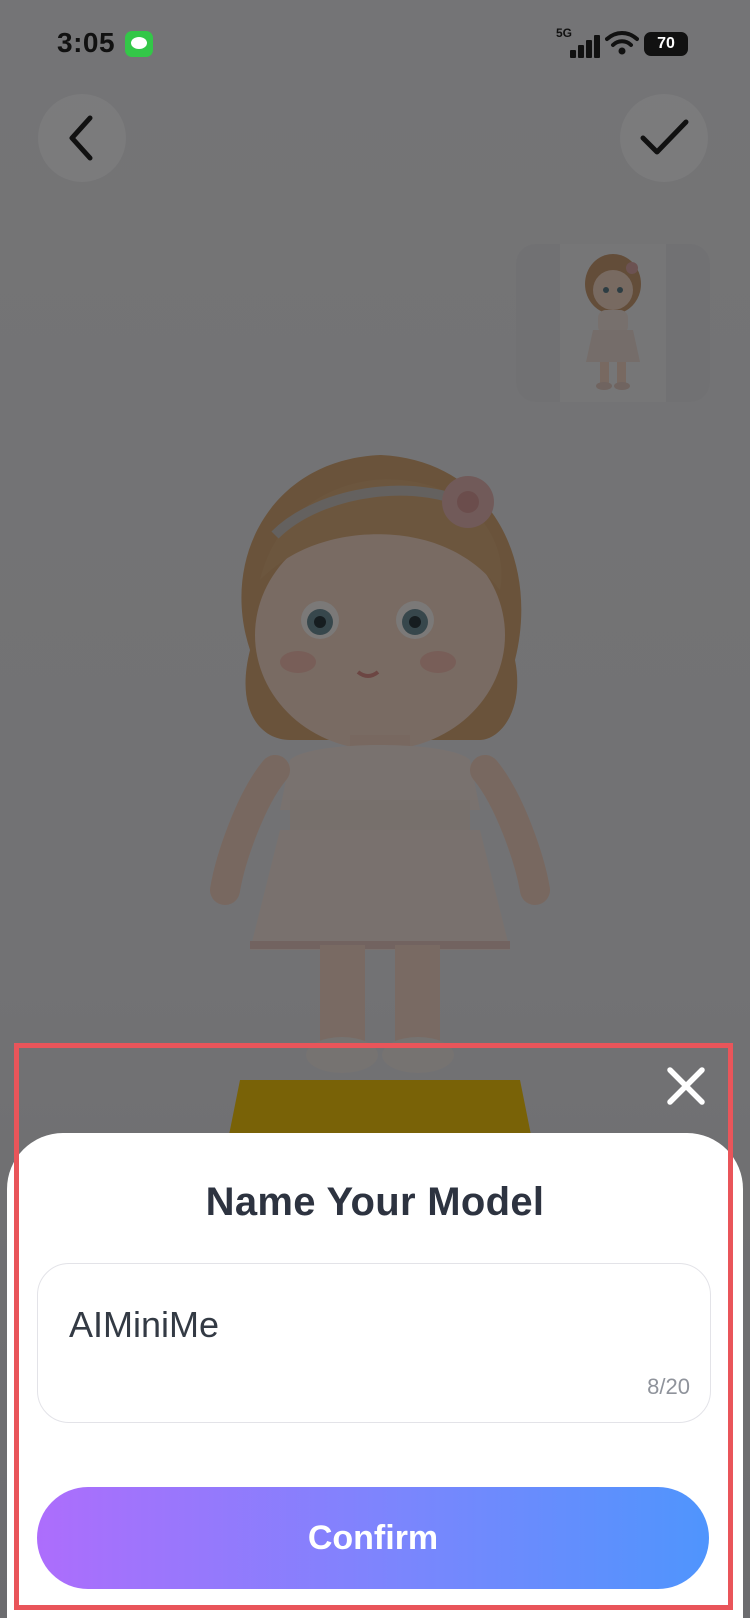  I want to click on model-name-input, so click(349, 1325).